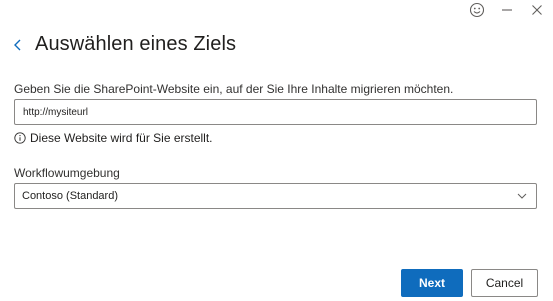 Image resolution: width=553 pixels, height=301 pixels. Describe the element at coordinates (275, 196) in the screenshot. I see `workflow-dropdown: Contoso (Standard)` at that location.